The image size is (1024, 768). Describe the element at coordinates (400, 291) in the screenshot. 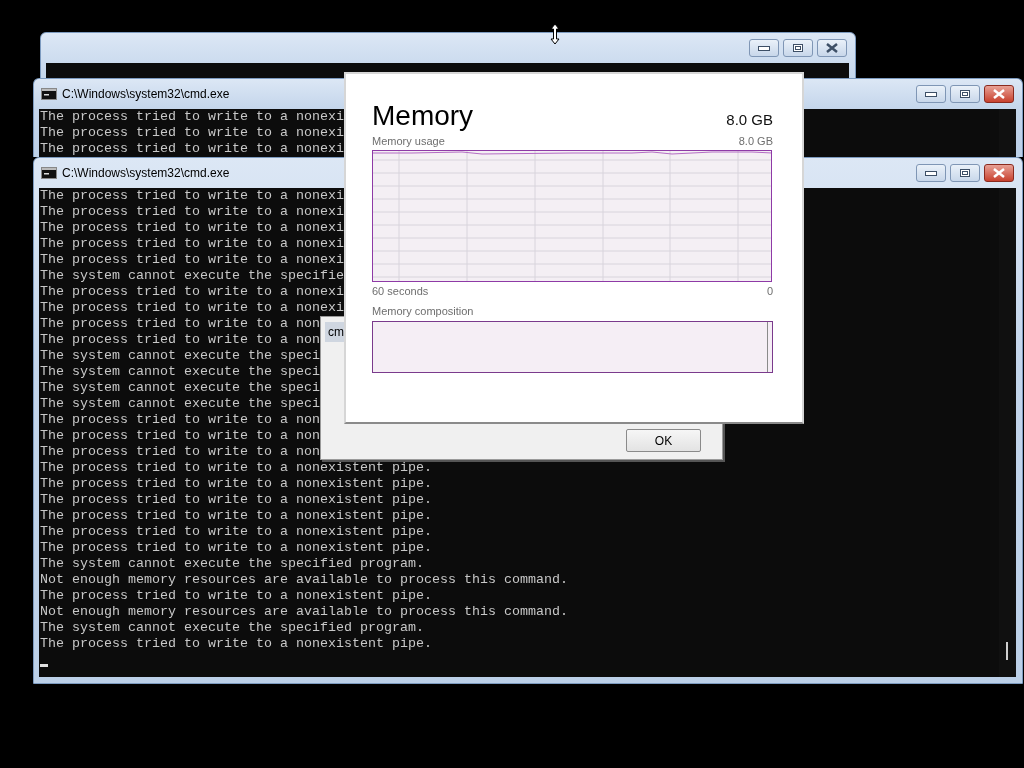

I see `time-start-label: 60 seconds` at that location.